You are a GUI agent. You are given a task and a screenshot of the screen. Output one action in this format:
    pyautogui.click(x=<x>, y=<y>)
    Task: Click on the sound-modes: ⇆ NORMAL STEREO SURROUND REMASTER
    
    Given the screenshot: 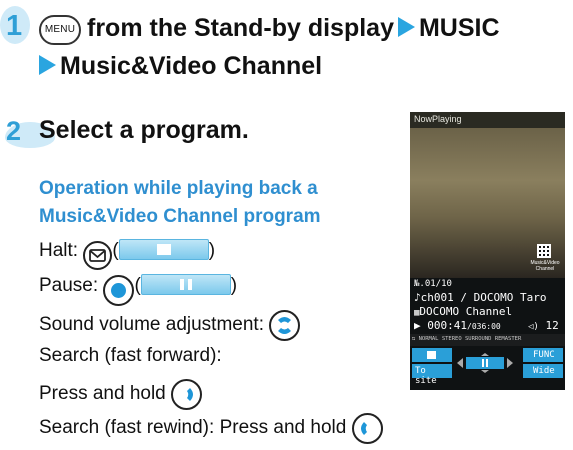 What is the action you would take?
    pyautogui.click(x=466, y=339)
    